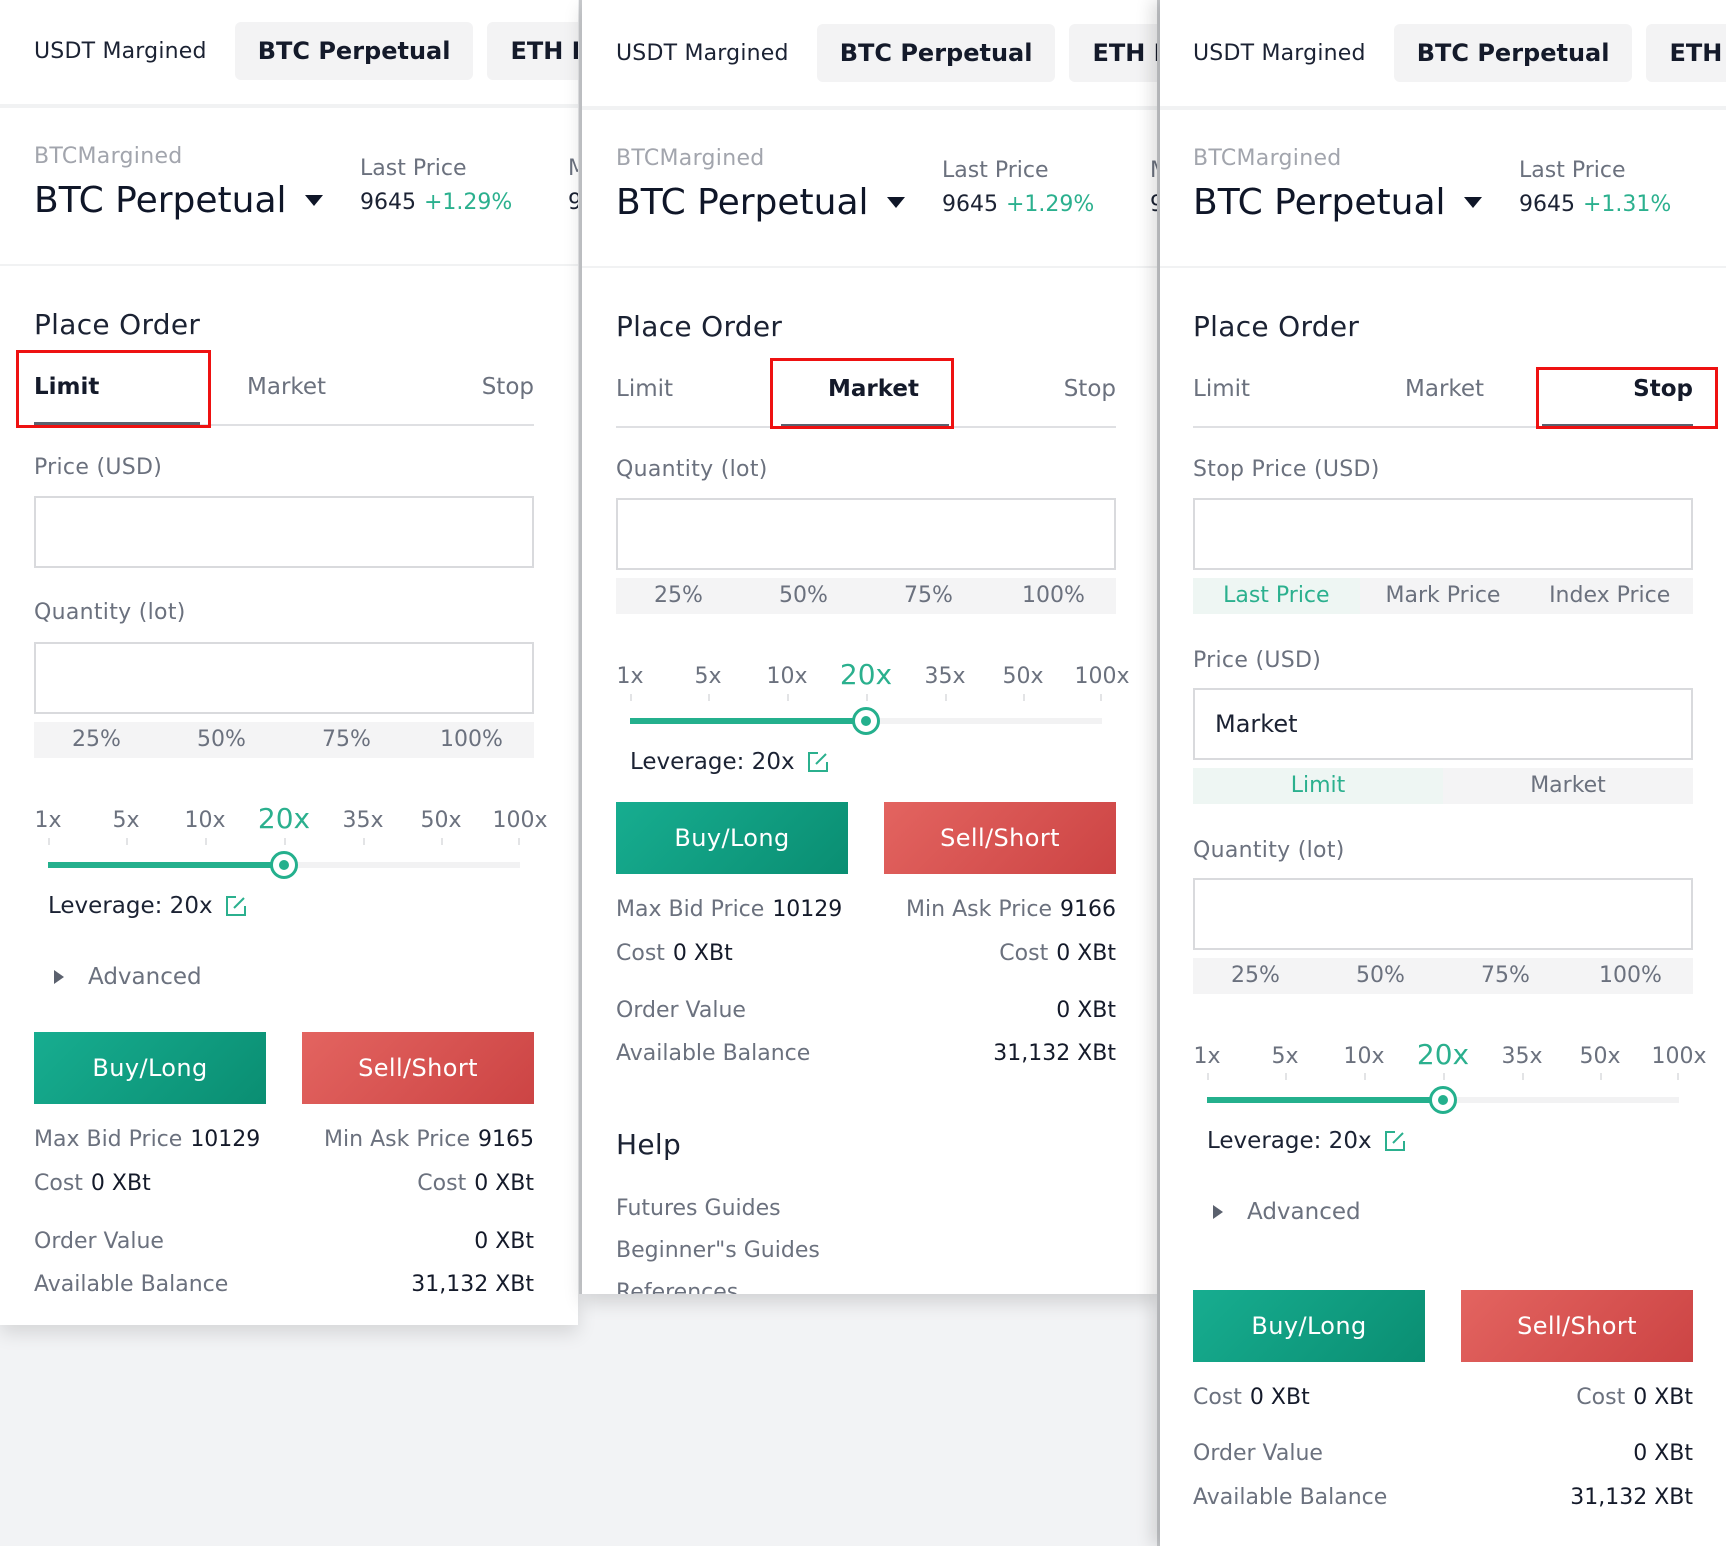 The width and height of the screenshot is (1726, 1546). Describe the element at coordinates (506, 1139) in the screenshot. I see `min-ask-value: 9165` at that location.